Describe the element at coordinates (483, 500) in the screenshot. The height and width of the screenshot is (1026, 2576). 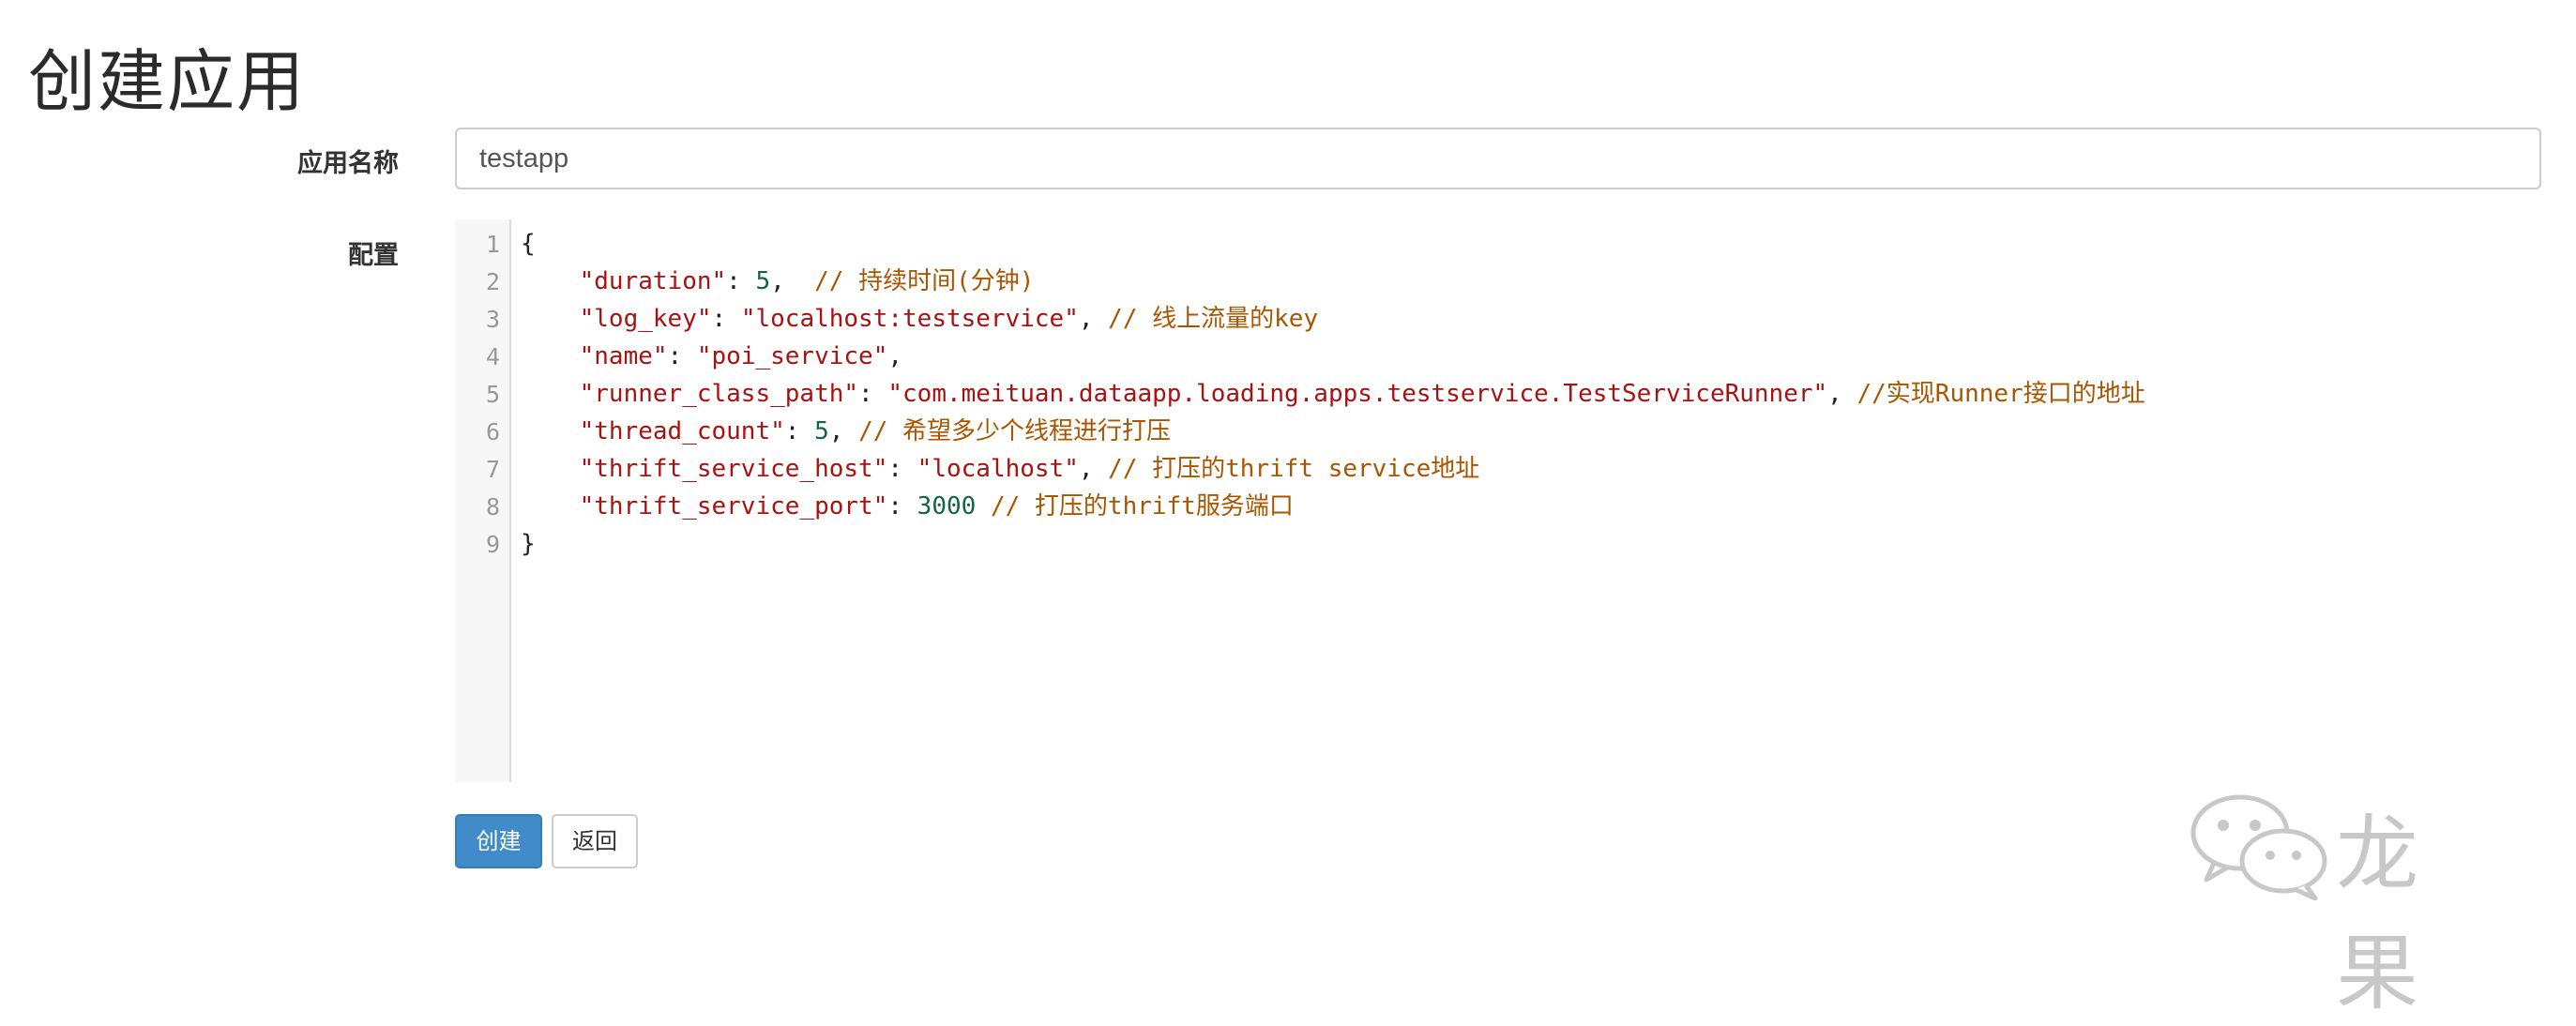
I see `line-number-gutter: 1 2 3 4 5 6 7 8 9` at that location.